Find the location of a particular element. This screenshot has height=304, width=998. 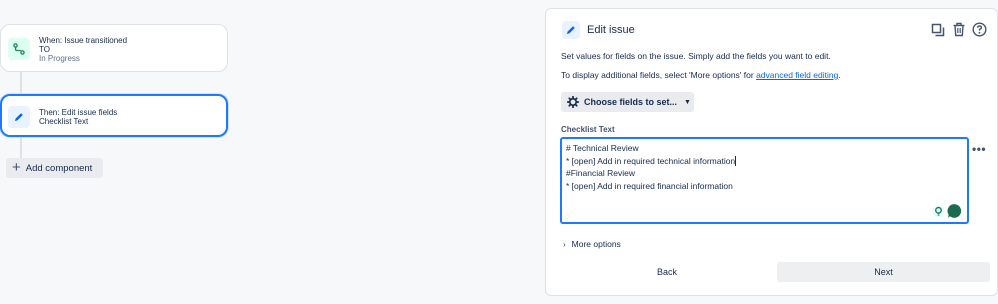

duplicate-icon is located at coordinates (937, 29).